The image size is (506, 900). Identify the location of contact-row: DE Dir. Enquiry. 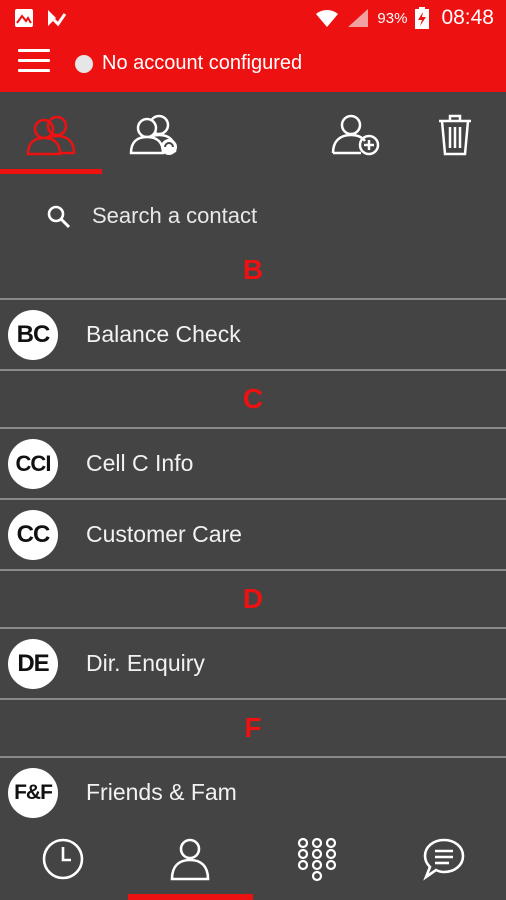
(253, 664).